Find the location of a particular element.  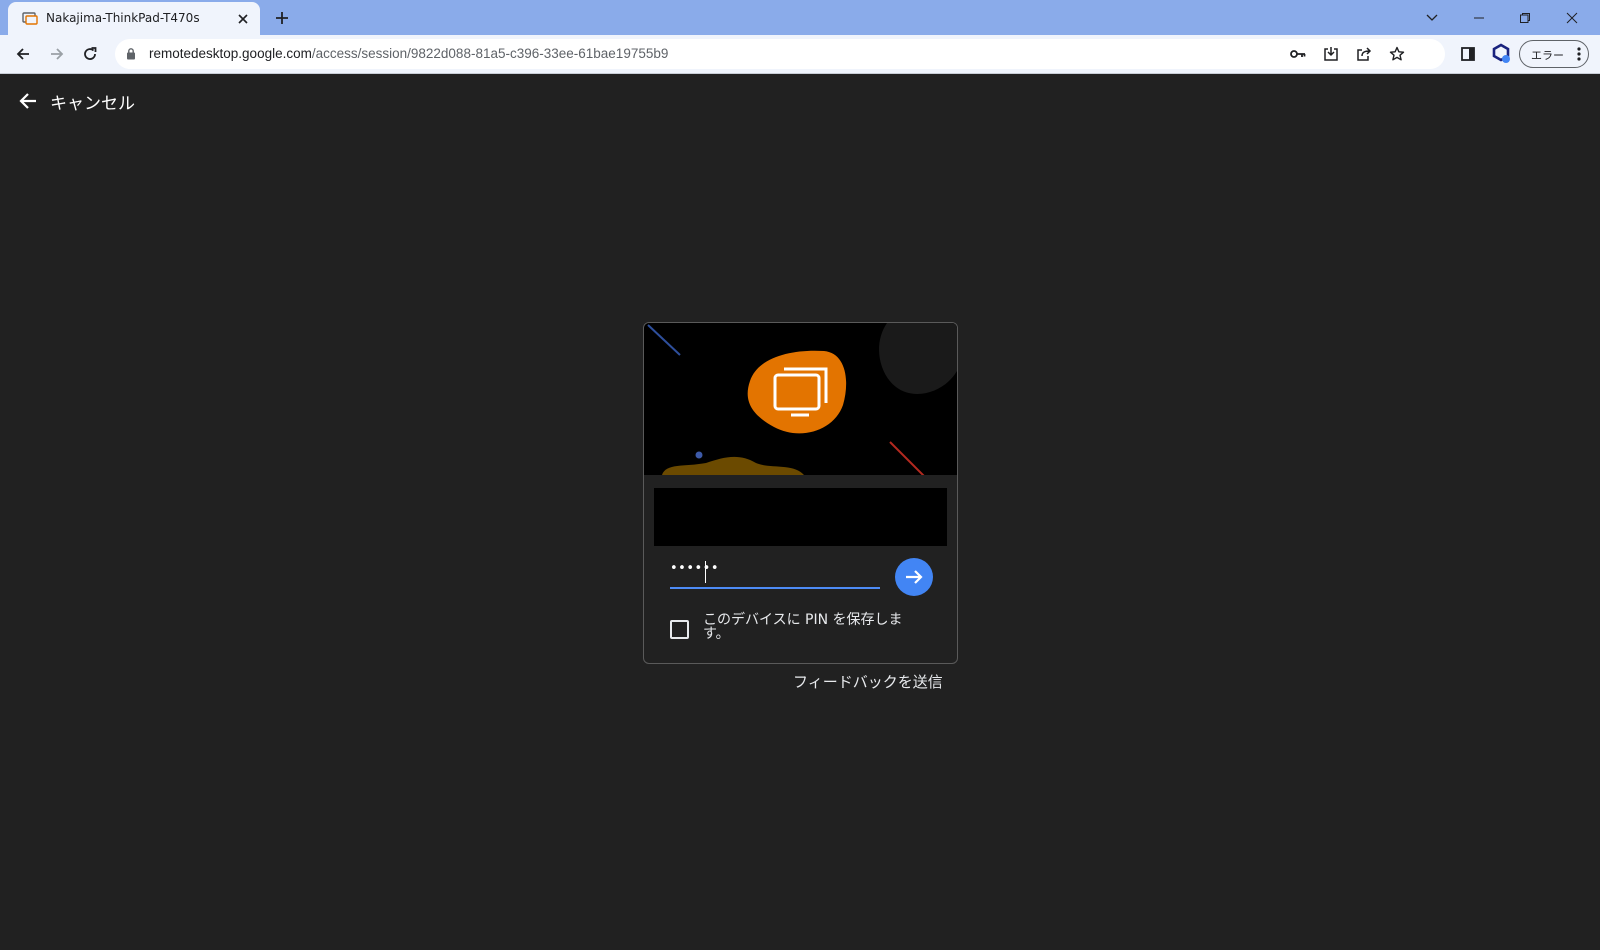

text-cursor is located at coordinates (705, 572).